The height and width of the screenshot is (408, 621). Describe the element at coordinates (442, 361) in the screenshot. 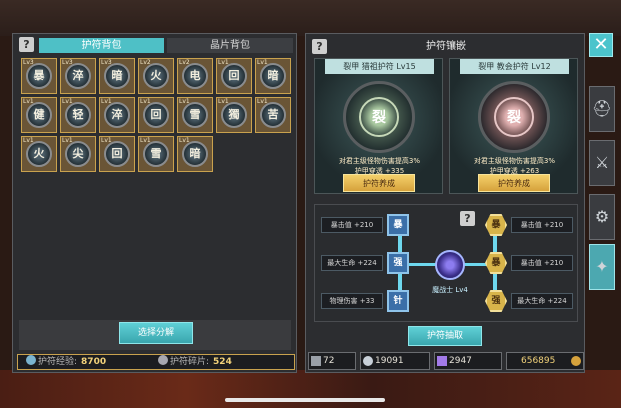

I see `gem-icon` at that location.